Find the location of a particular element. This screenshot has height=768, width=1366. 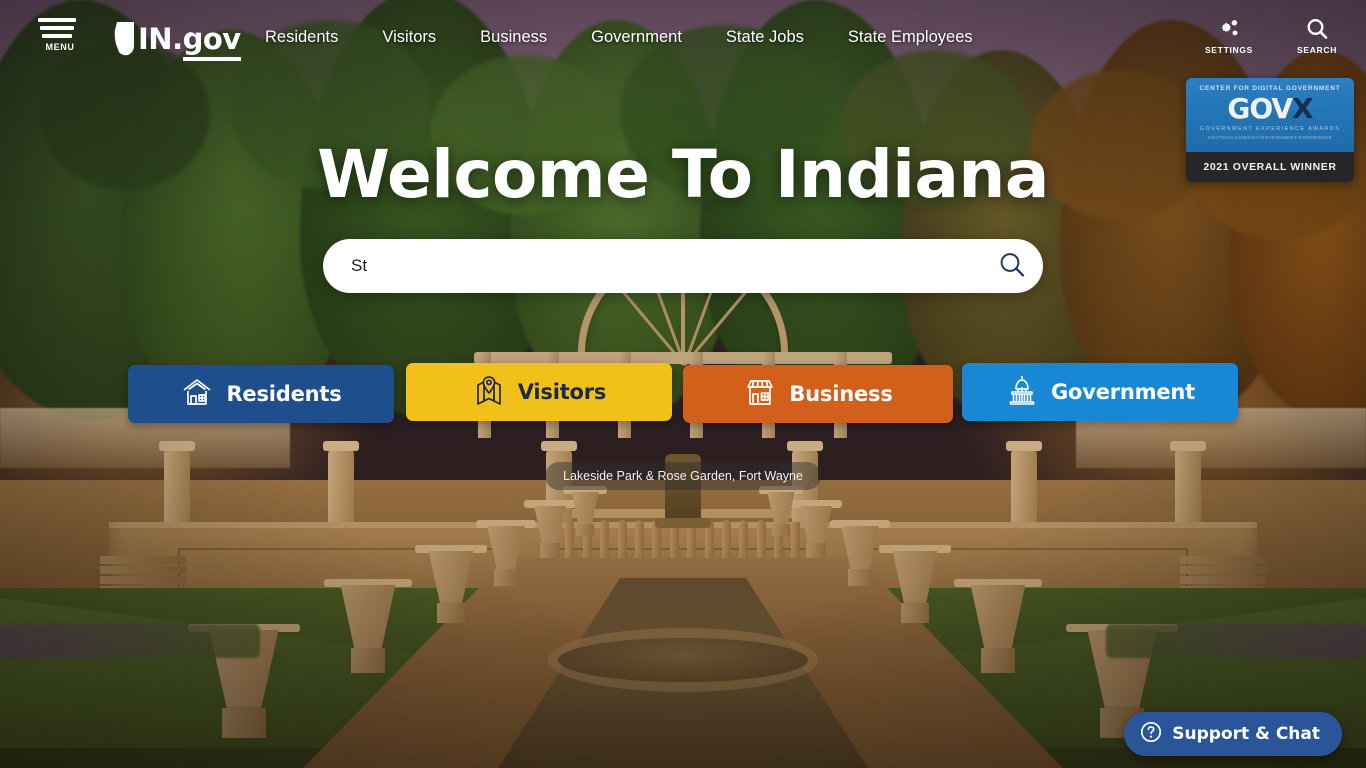

quick-link-business: Business is located at coordinates (818, 394).